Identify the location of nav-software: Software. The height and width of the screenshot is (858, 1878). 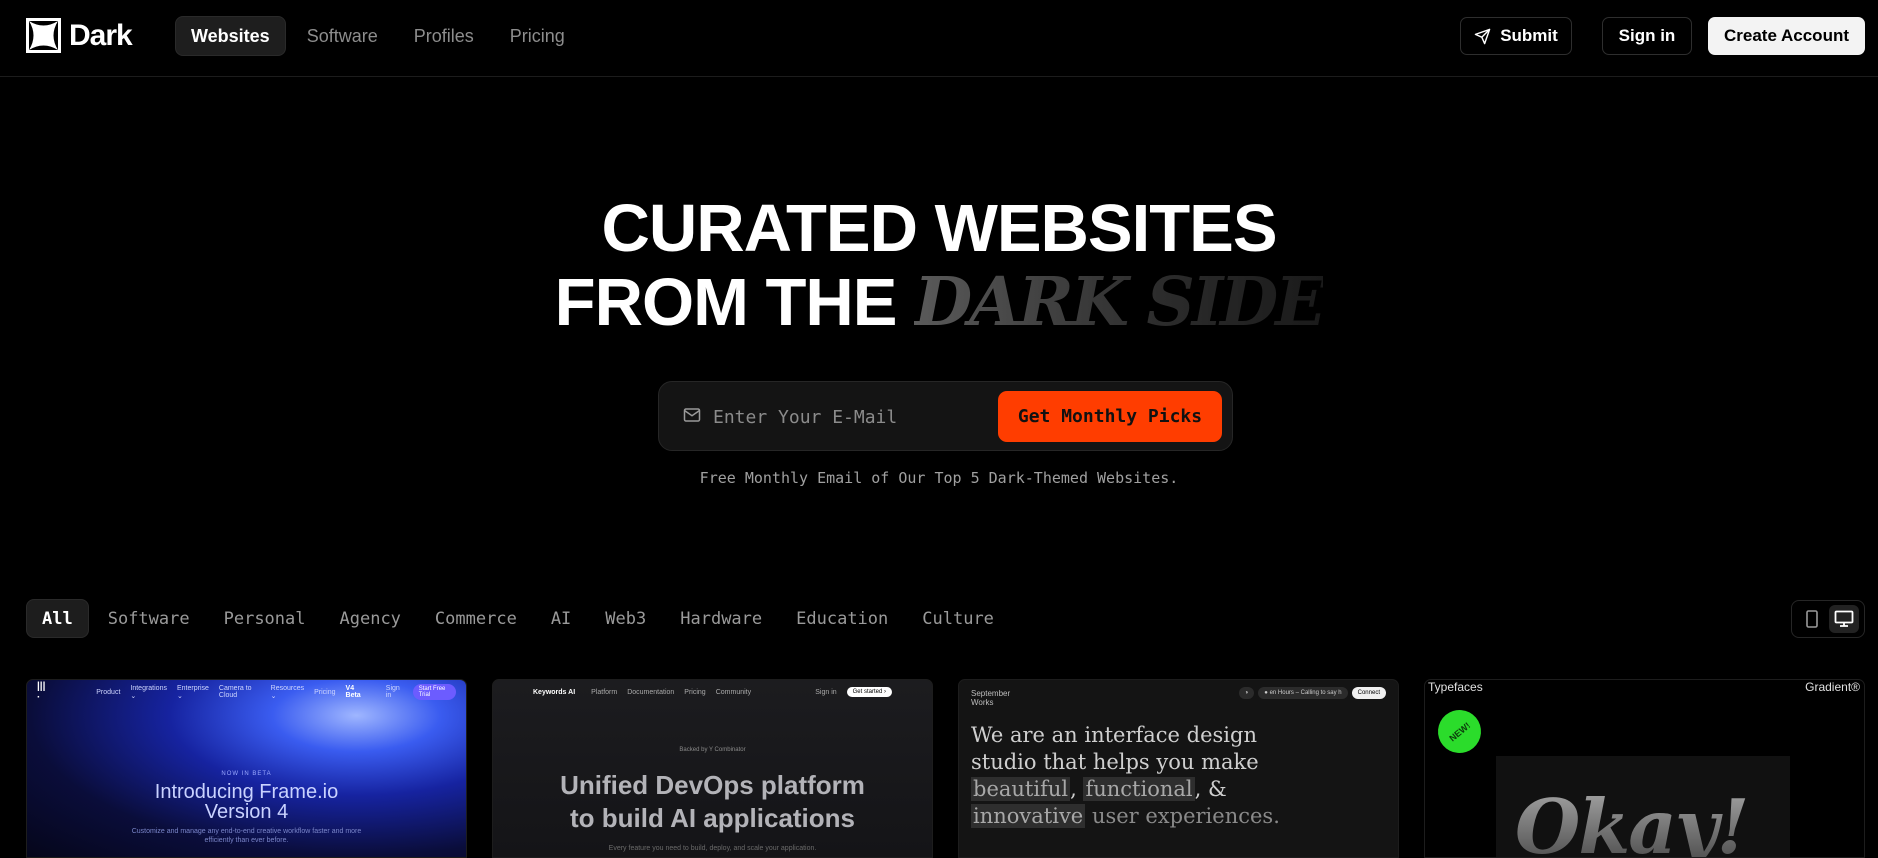
(342, 36).